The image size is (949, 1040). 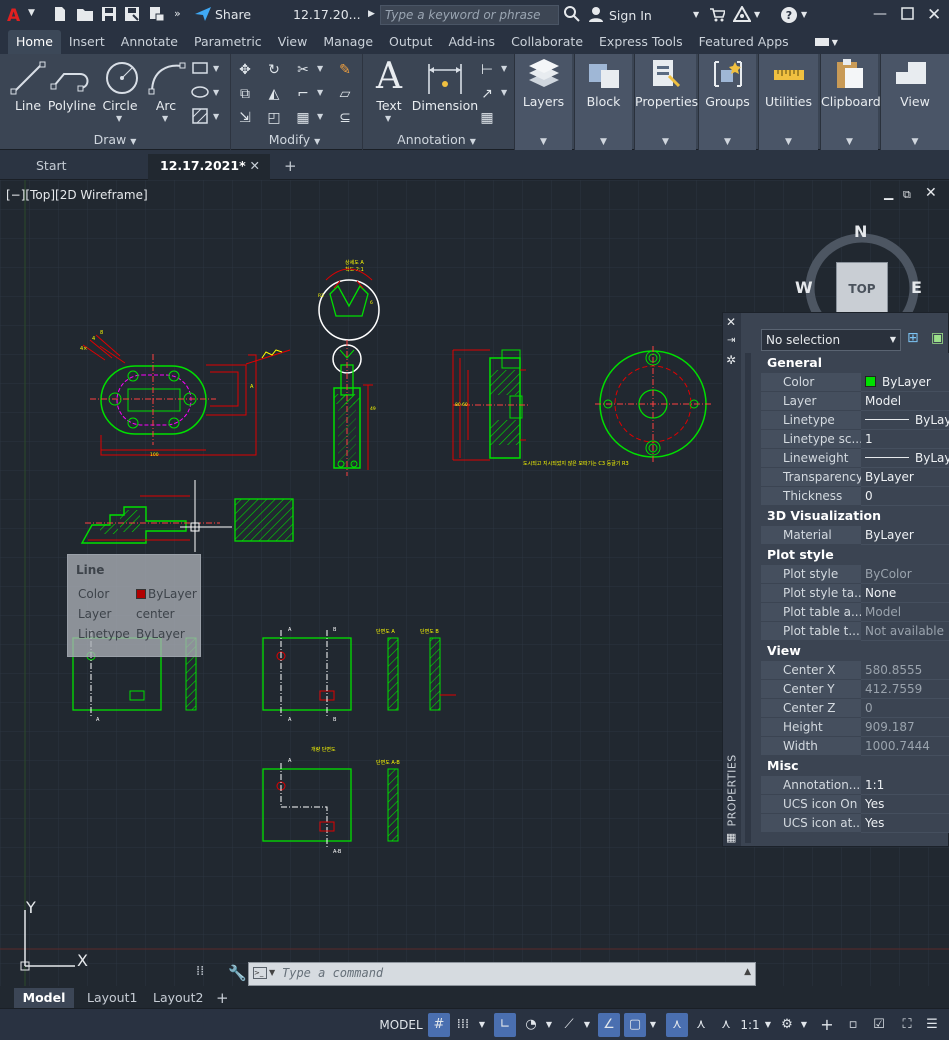 I want to click on hatch-dropdown-icon: ▼, so click(x=216, y=116).